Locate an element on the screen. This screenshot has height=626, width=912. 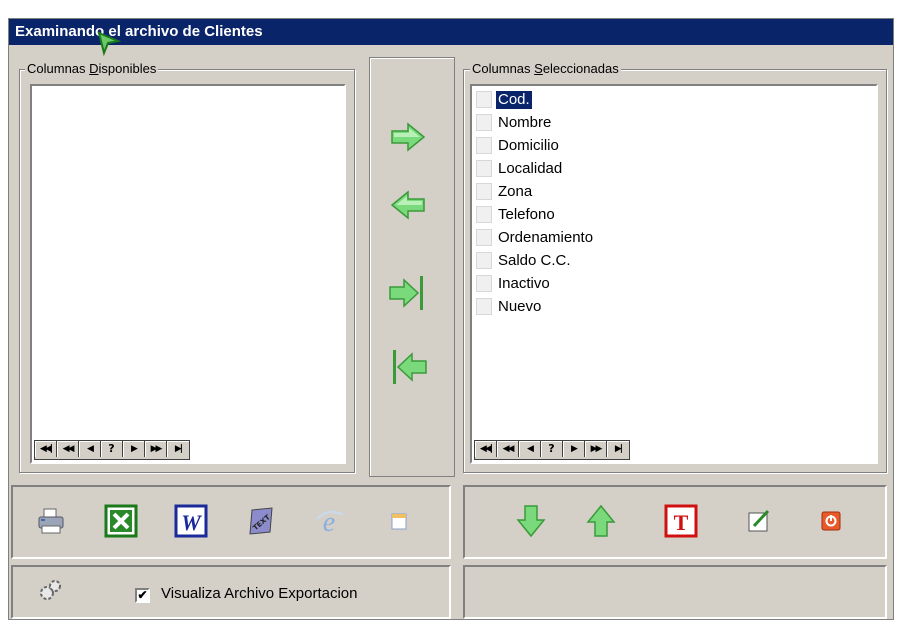
list-item-label: Nuevo is located at coordinates (520, 306).